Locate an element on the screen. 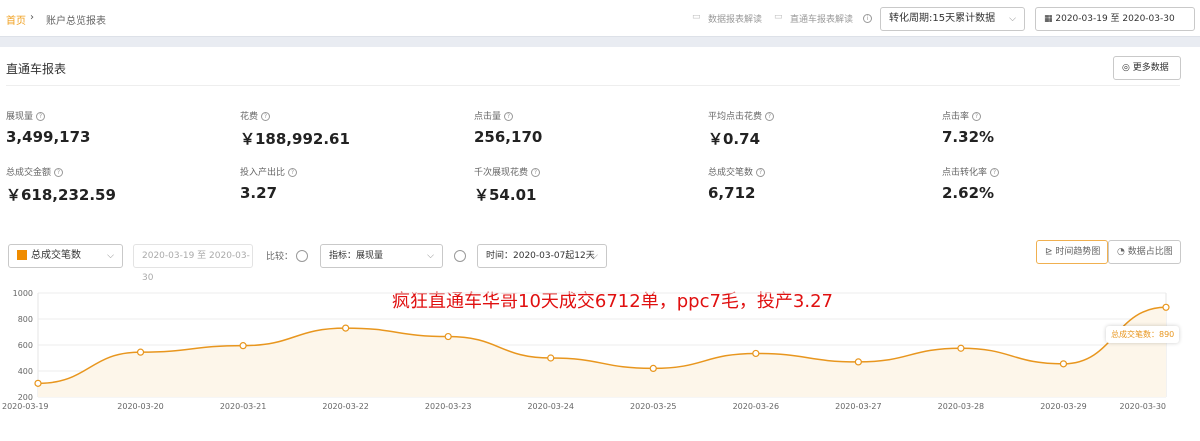 This screenshot has width=1200, height=441. tab-label: 时间趋势图 is located at coordinates (1078, 252).